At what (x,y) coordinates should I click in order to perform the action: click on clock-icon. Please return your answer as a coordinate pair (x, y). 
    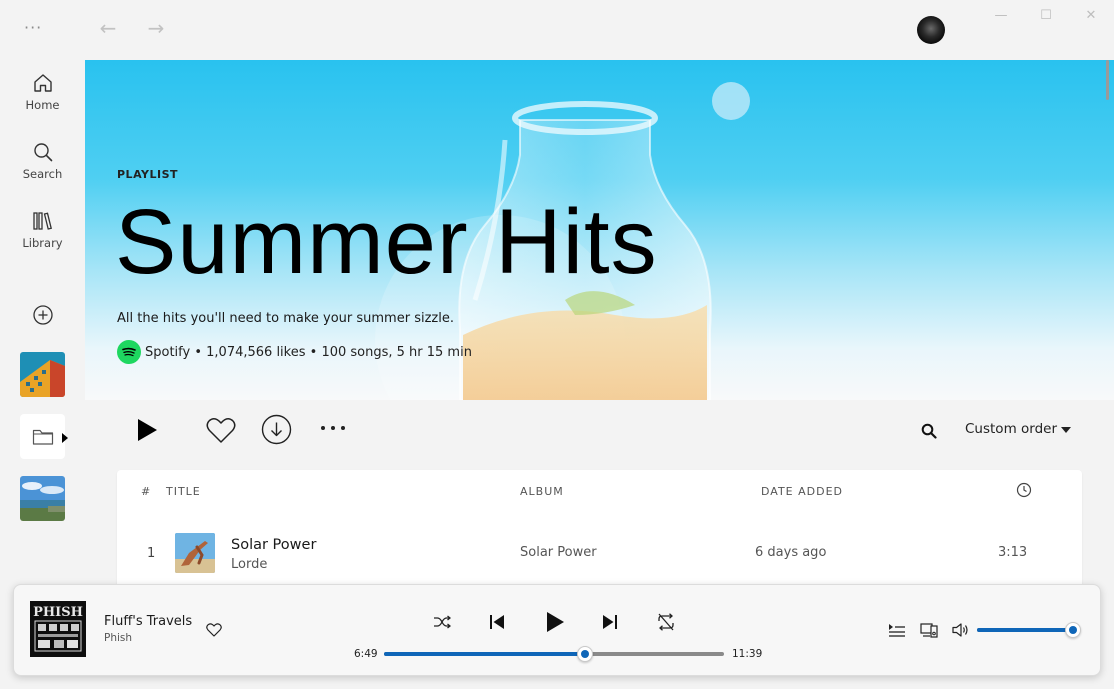
    Looking at the image, I should click on (1024, 492).